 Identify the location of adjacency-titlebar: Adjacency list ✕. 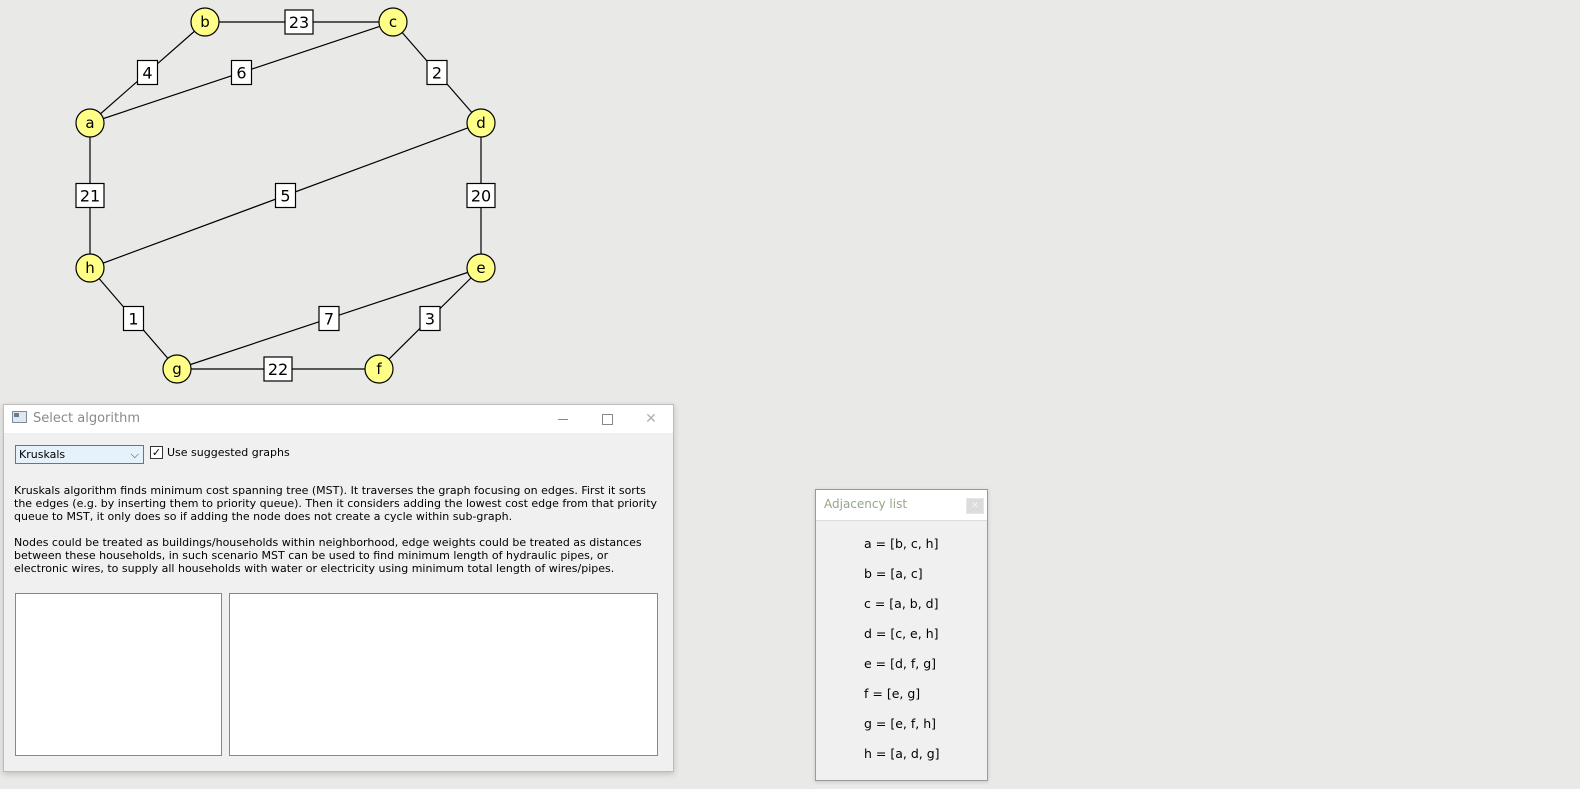
(901, 505).